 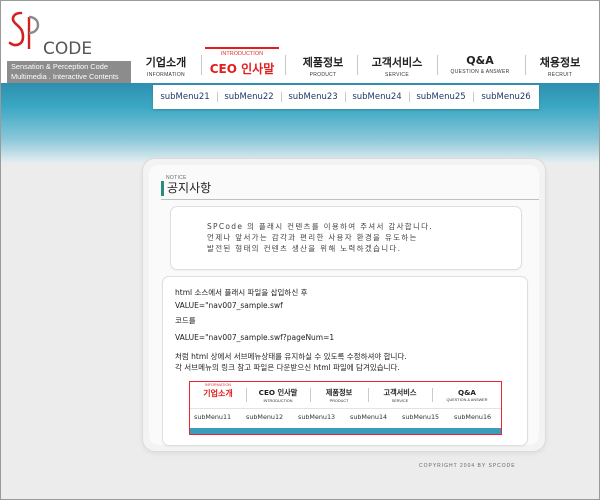 What do you see at coordinates (345, 431) in the screenshot?
I see `preview-bottom-band` at bounding box center [345, 431].